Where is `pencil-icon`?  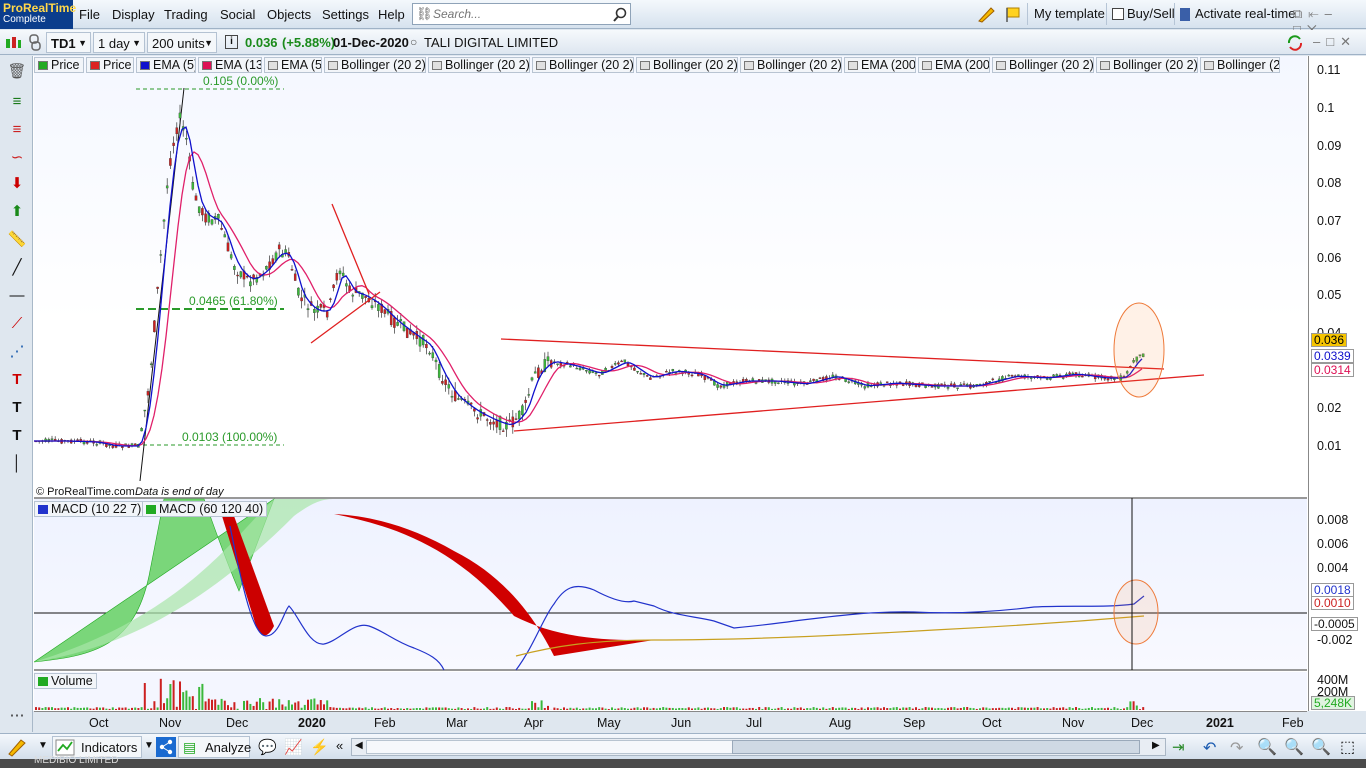
pencil-icon is located at coordinates (987, 14).